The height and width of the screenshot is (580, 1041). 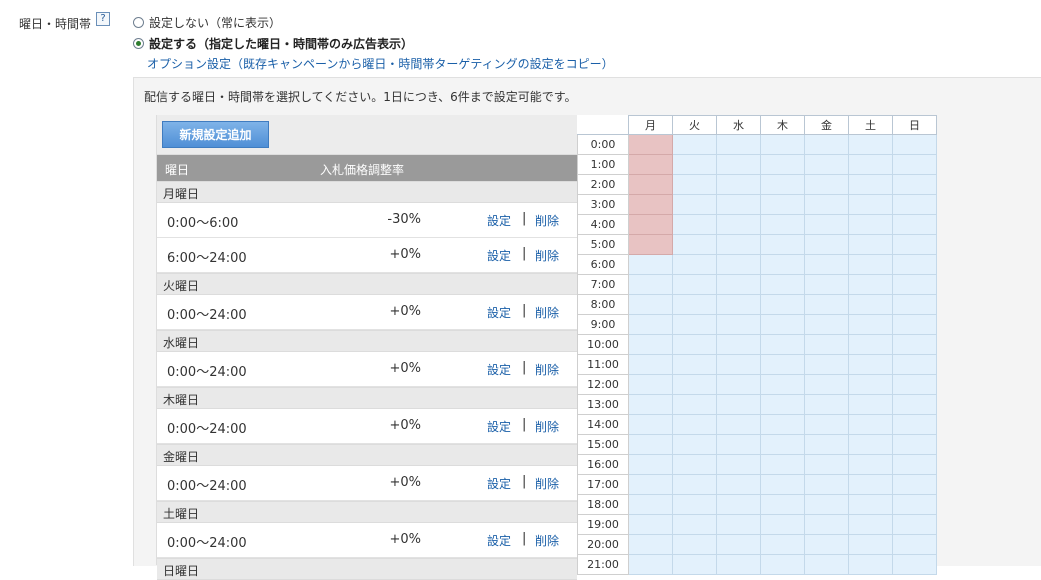 What do you see at coordinates (138, 22) in the screenshot?
I see `radio-unchecked-icon` at bounding box center [138, 22].